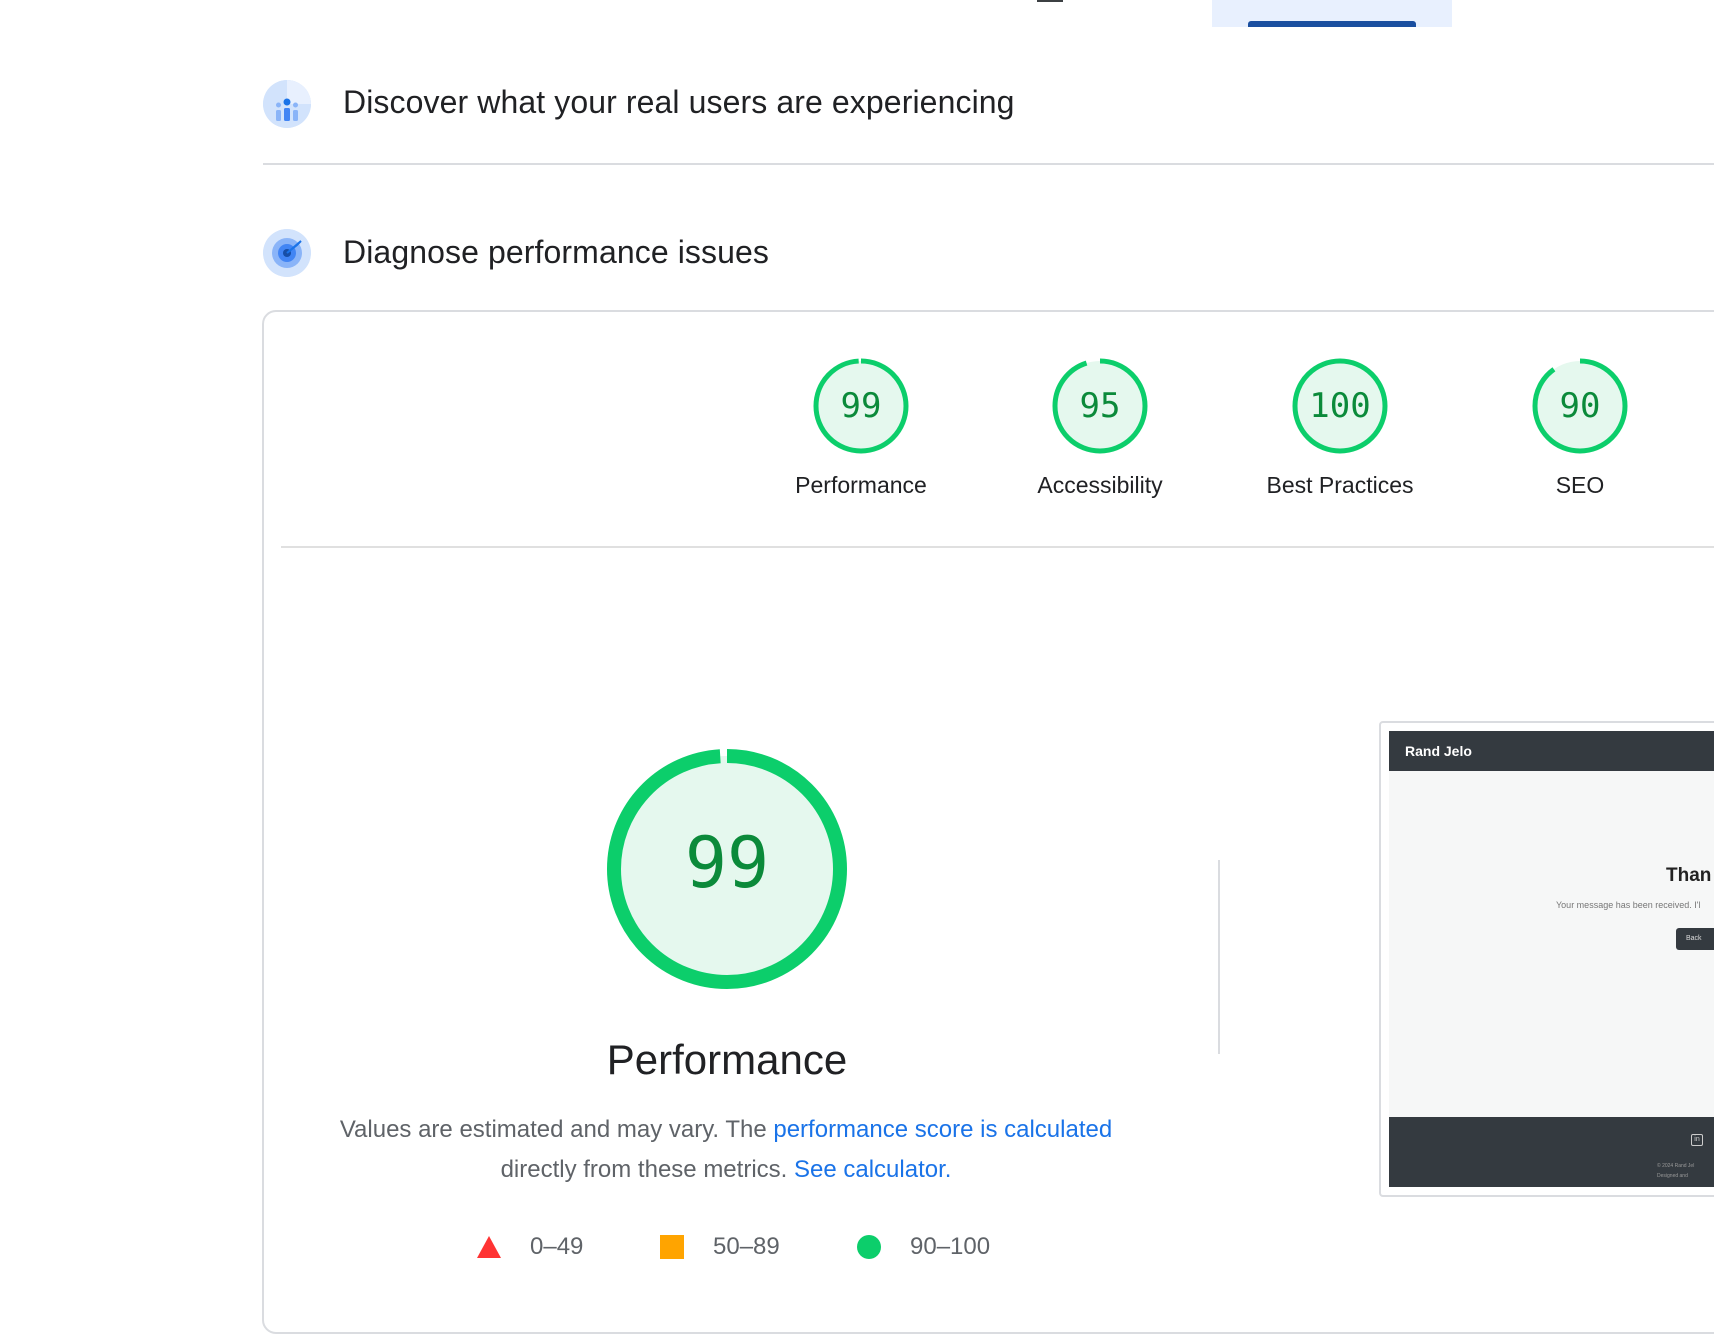 This screenshot has height=1334, width=1714. What do you see at coordinates (1340, 485) in the screenshot?
I see `category-label: Best Practices` at bounding box center [1340, 485].